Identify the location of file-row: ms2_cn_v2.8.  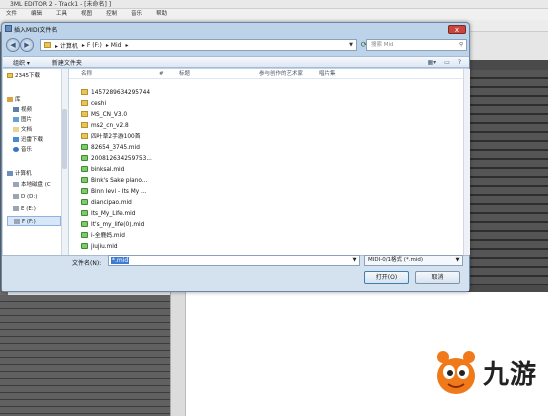
(105, 126).